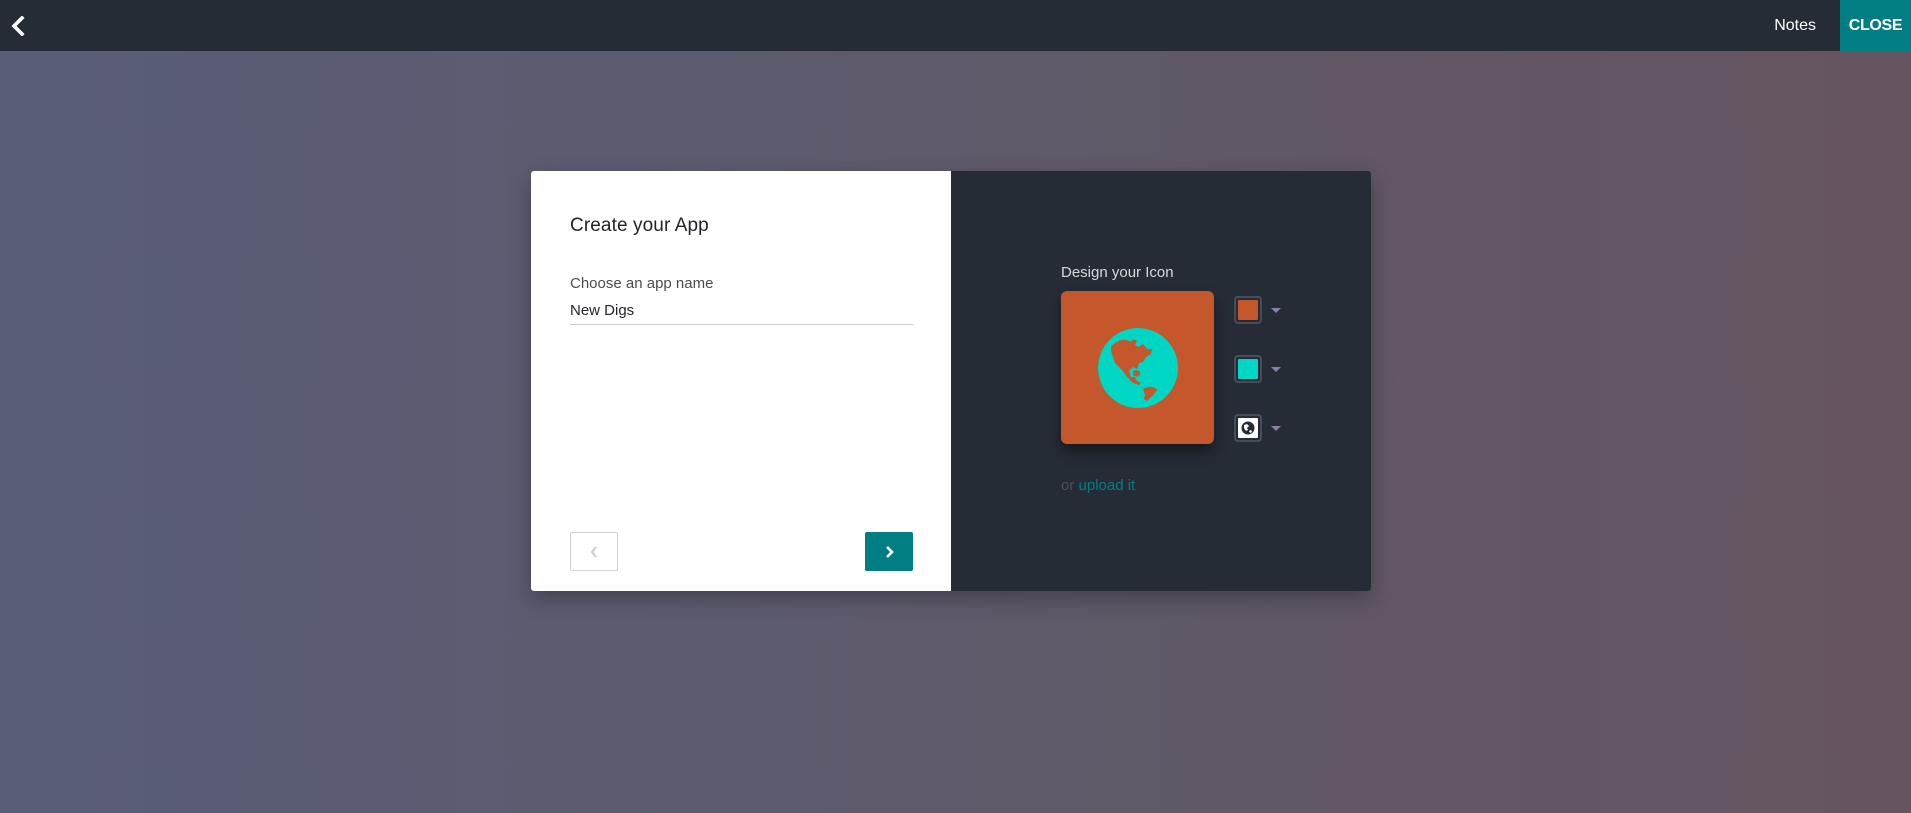  I want to click on background-color-fill, so click(1248, 310).